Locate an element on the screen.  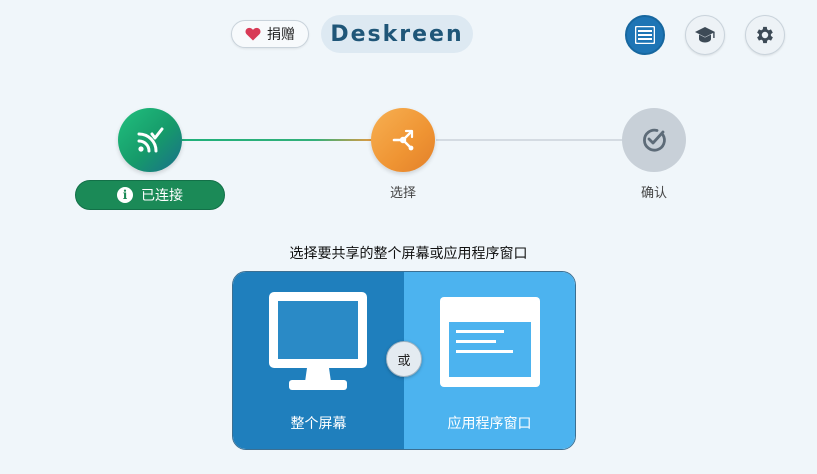
step-confirm is located at coordinates (654, 140).